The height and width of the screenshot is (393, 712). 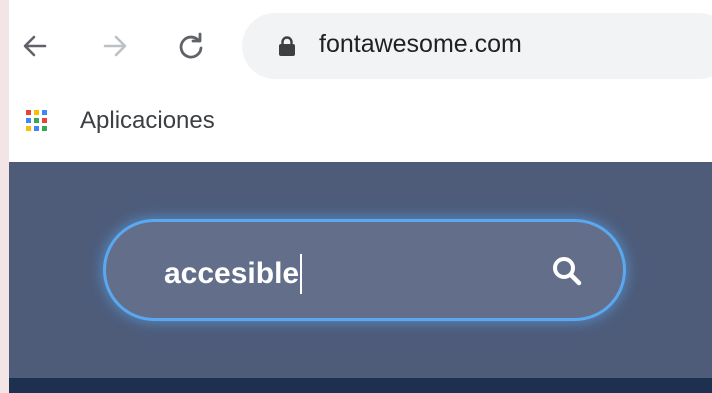 I want to click on address-bar: fontawesome.com, so click(x=477, y=46).